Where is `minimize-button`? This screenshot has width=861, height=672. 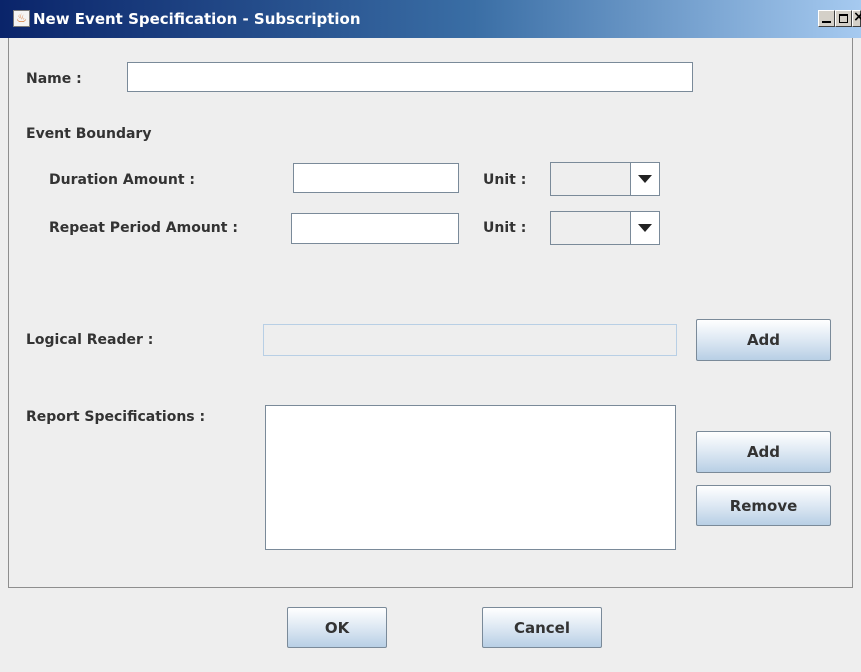 minimize-button is located at coordinates (826, 18).